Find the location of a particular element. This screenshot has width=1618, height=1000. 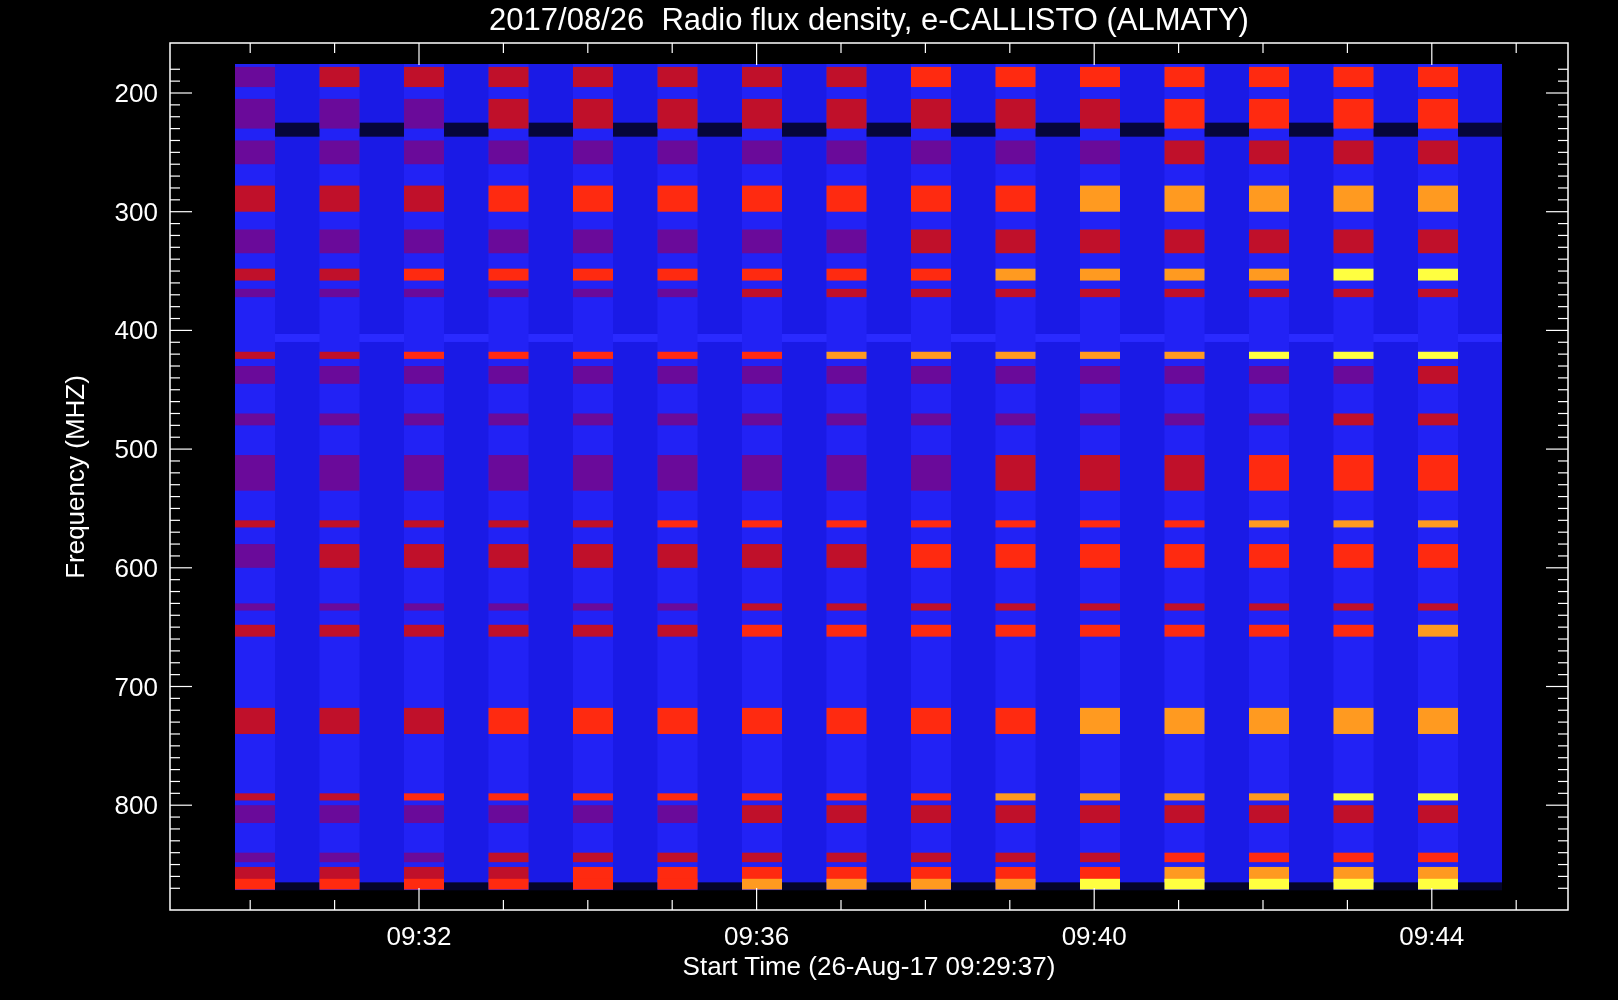

y-tick-label: 800 is located at coordinates (136, 805).